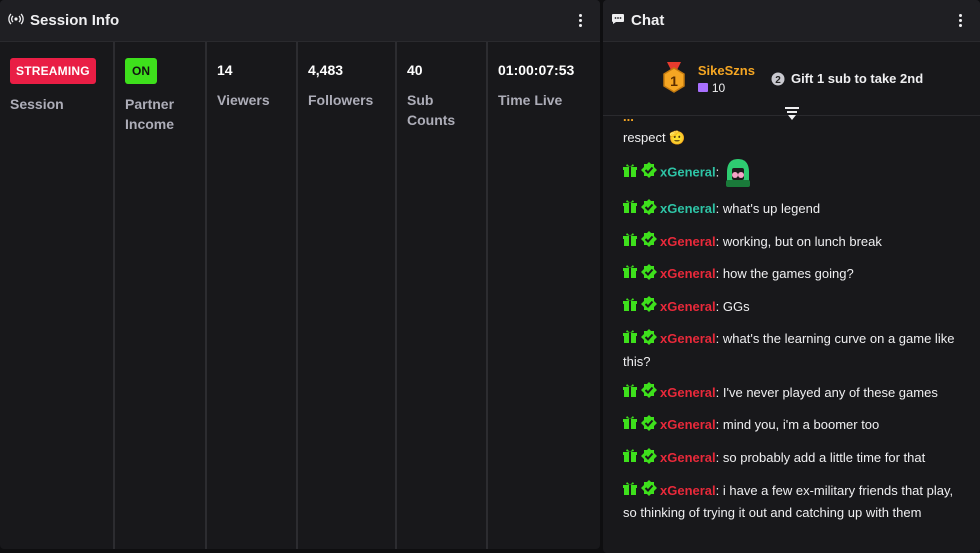  I want to click on chat-message-text: : working, but on lunch break, so click(798, 241).